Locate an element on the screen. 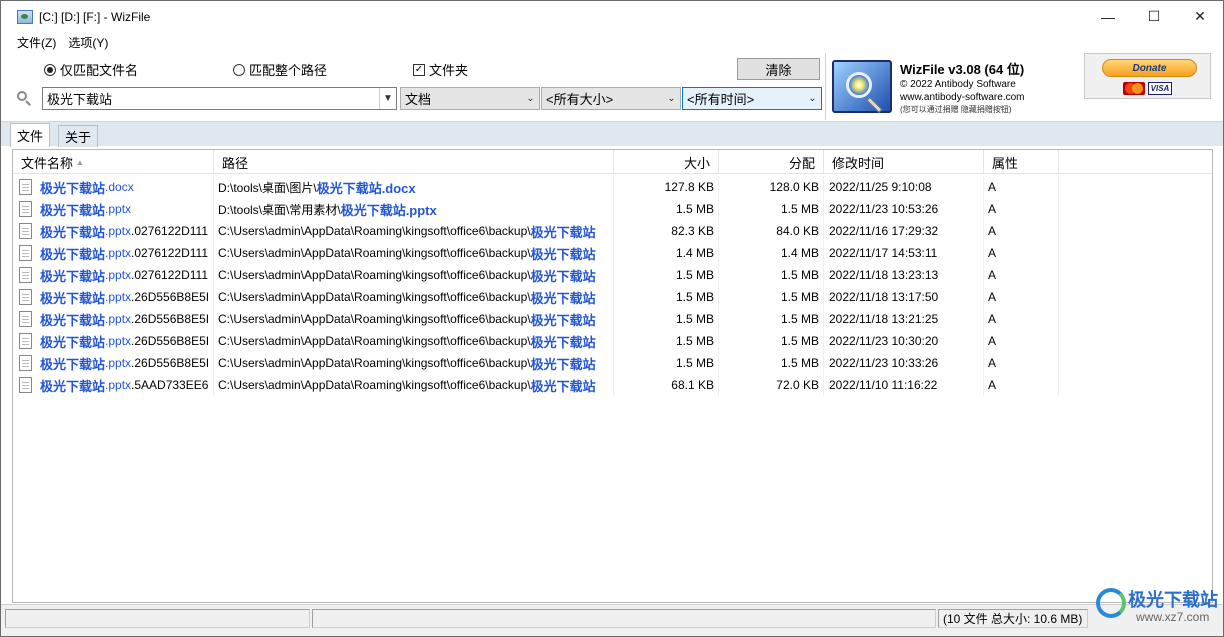 Image resolution: width=1224 pixels, height=637 pixels. column-allocated: 分配 is located at coordinates (771, 162).